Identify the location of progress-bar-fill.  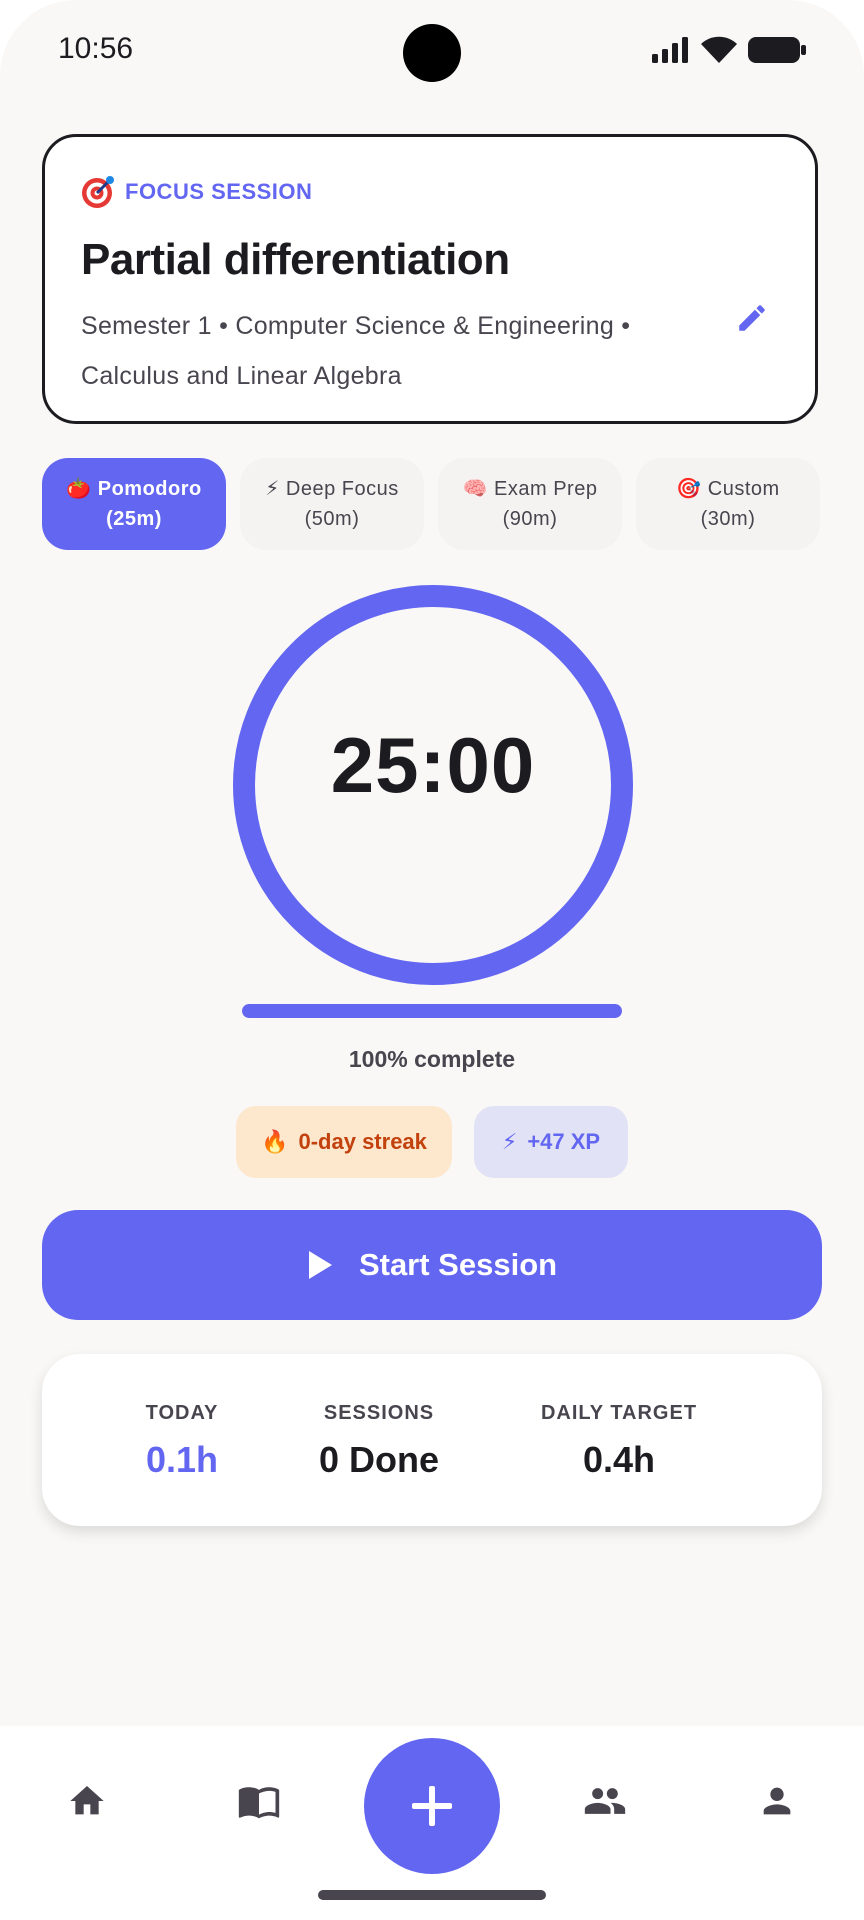
(432, 1011).